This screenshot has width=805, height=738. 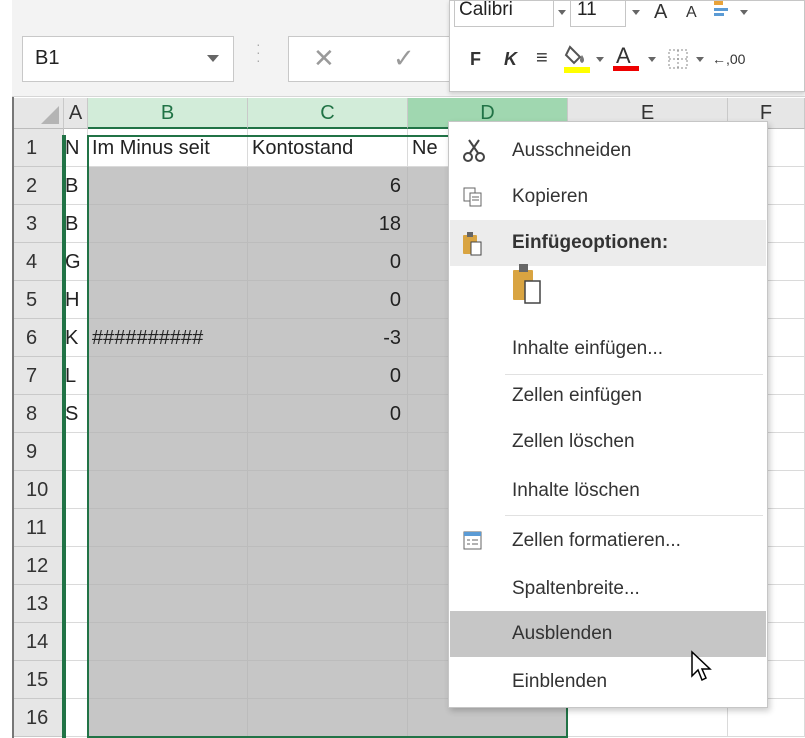 I want to click on cell-a5: H, so click(x=76, y=300).